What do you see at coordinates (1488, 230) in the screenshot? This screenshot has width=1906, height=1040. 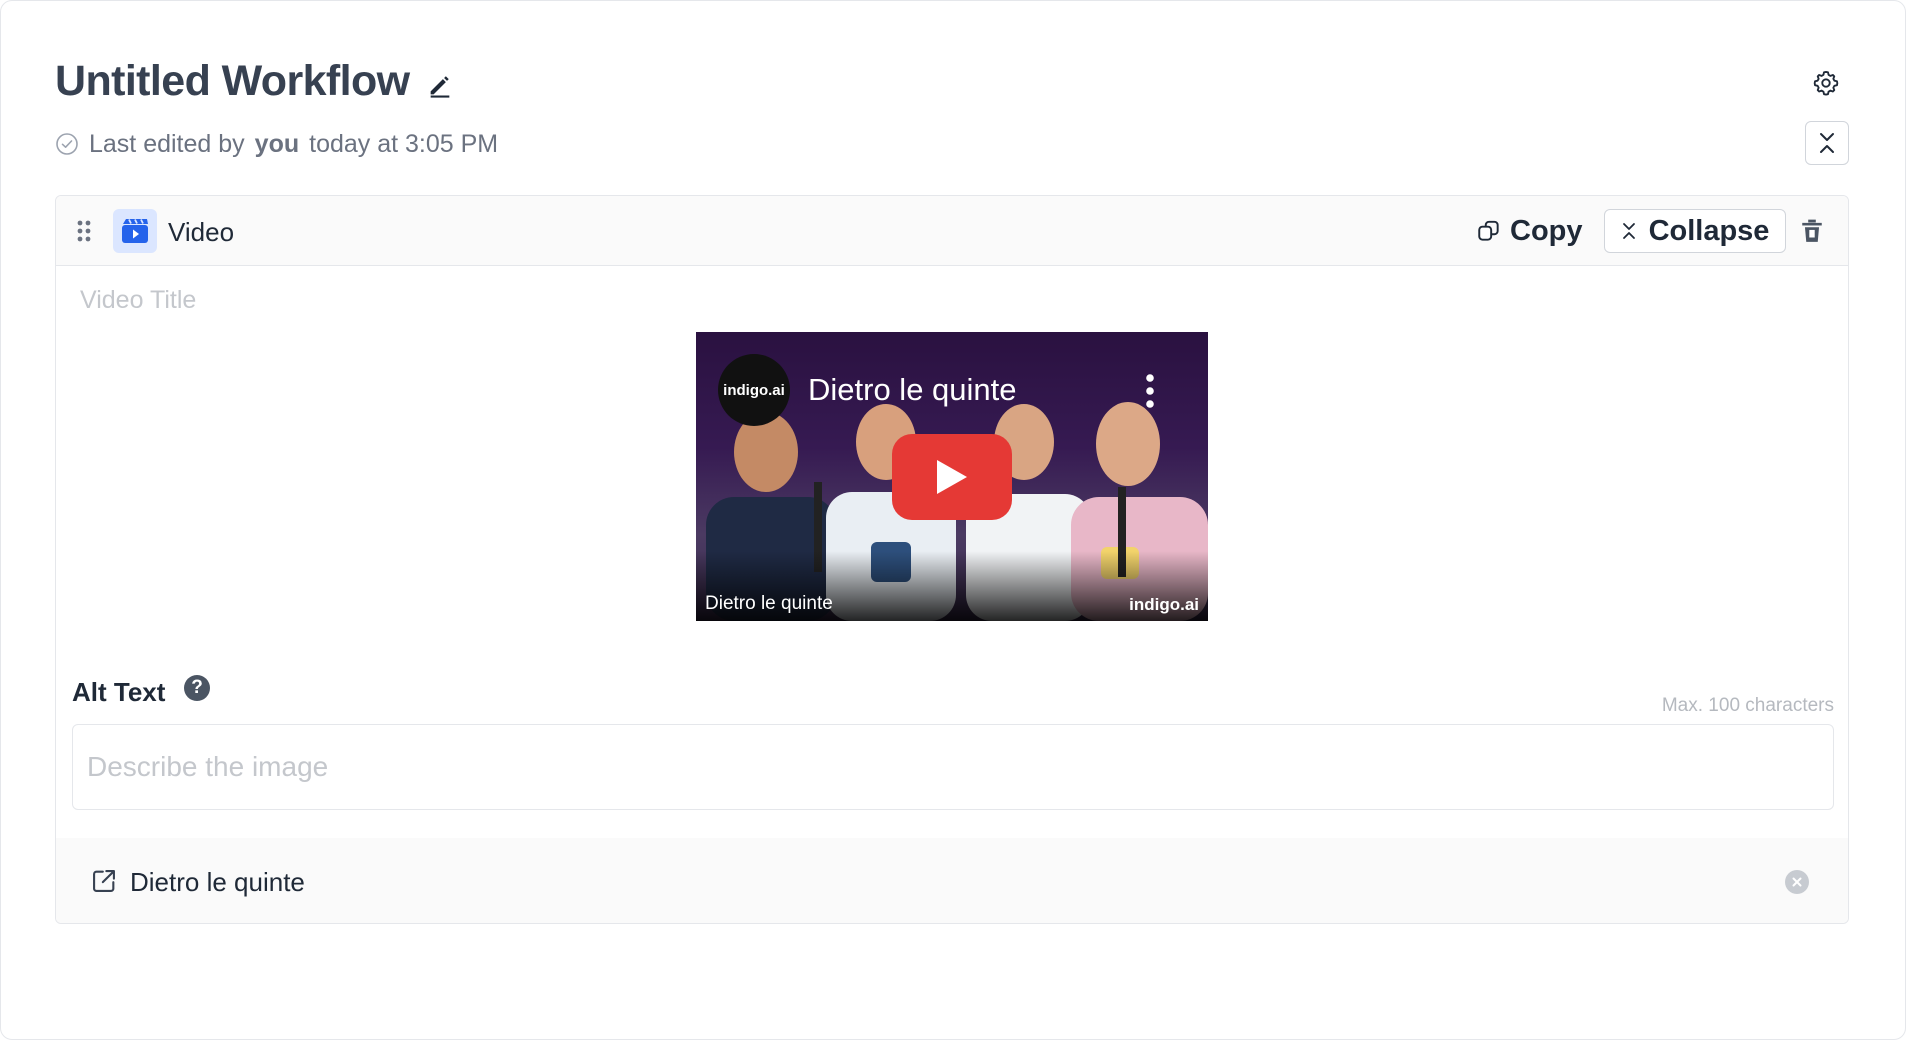 I see `copy-icon` at bounding box center [1488, 230].